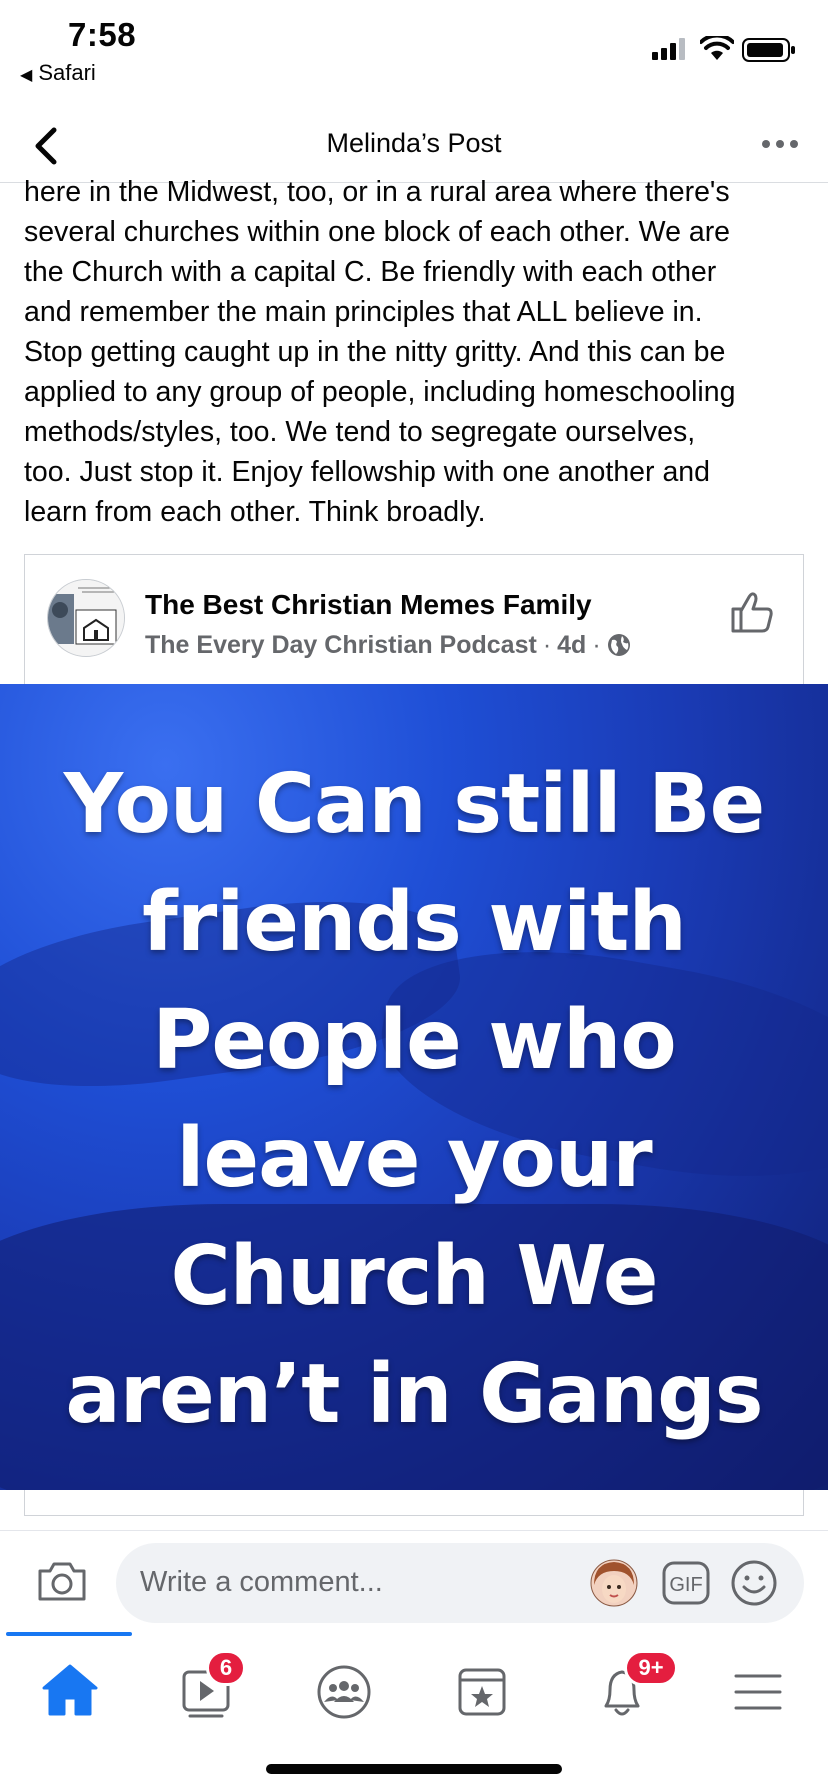 The height and width of the screenshot is (1792, 828). What do you see at coordinates (614, 1583) in the screenshot?
I see `avatar-sticker-icon` at bounding box center [614, 1583].